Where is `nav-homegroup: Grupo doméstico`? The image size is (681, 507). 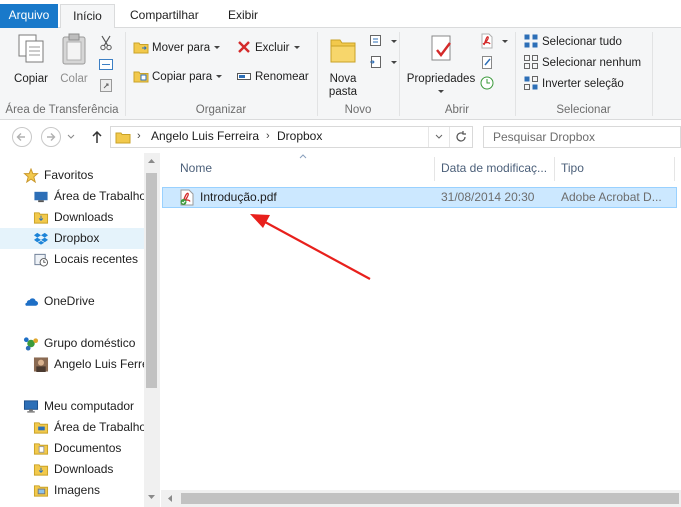
nav-homegroup: Grupo doméstico is located at coordinates (72, 343).